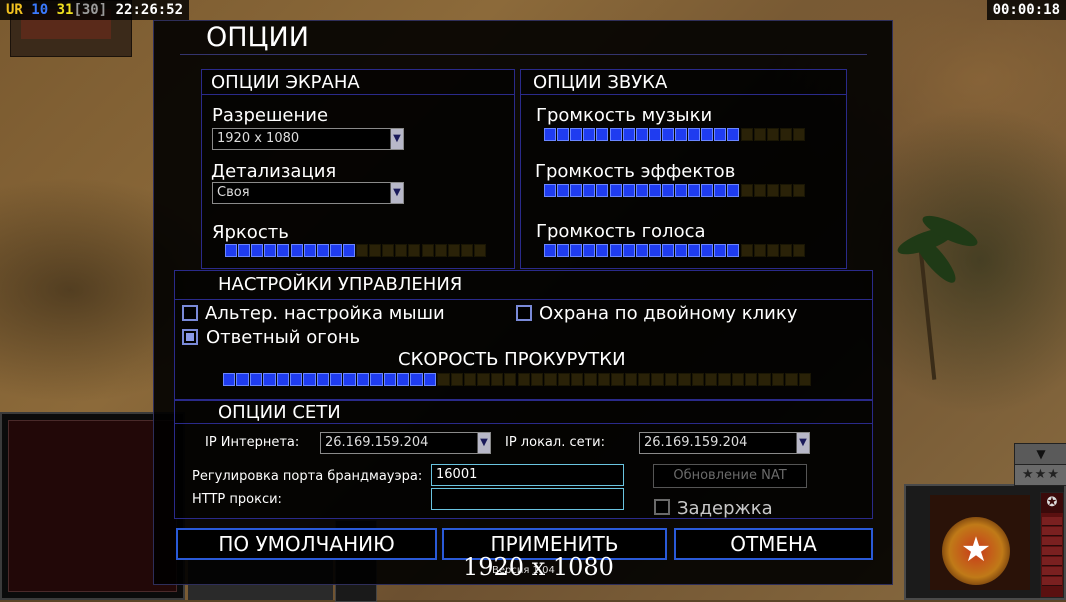 This screenshot has width=1066, height=602. I want to click on http-proxy-label: HTTP прокси:, so click(237, 499).